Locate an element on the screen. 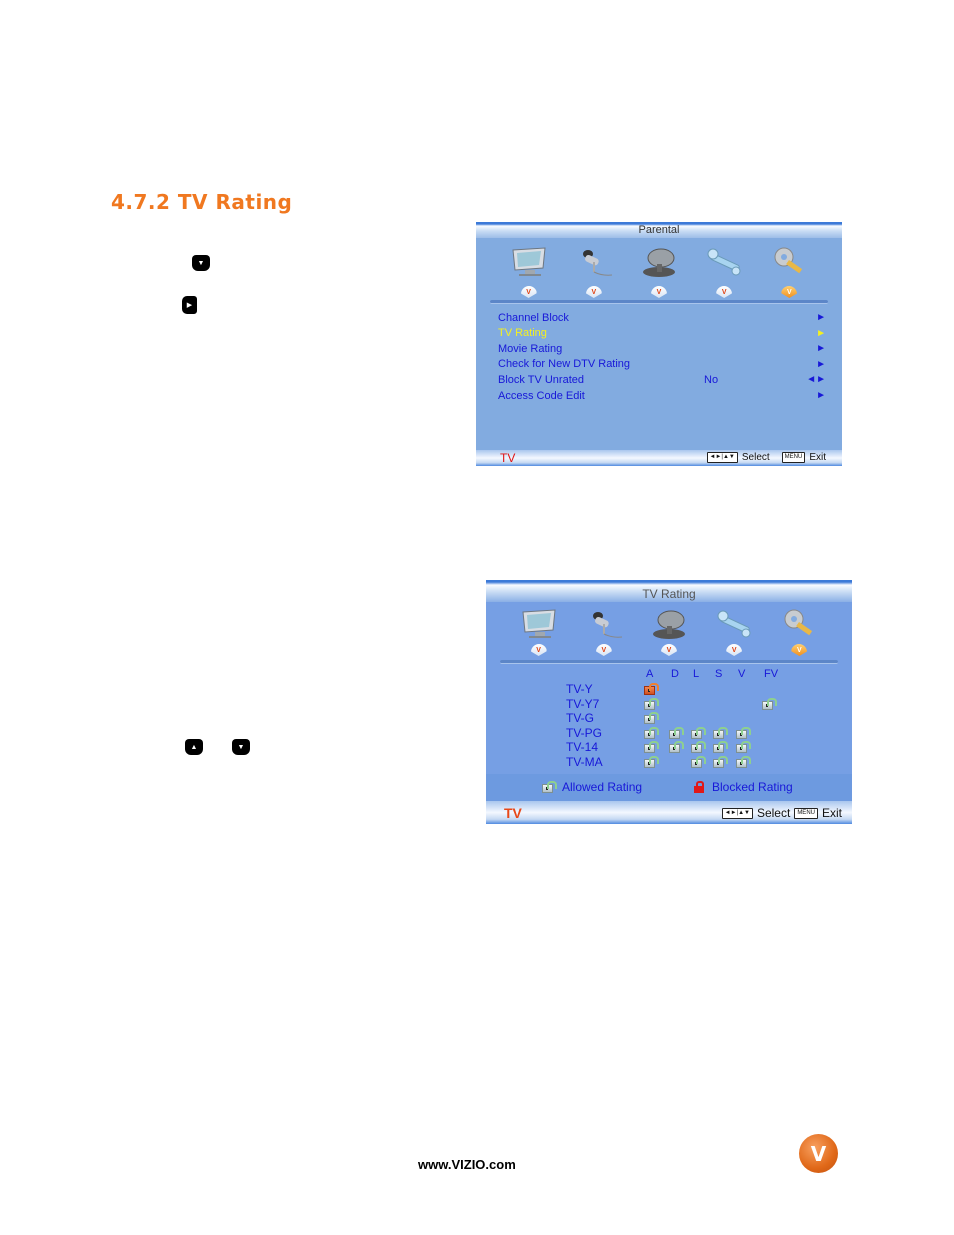 Image resolution: width=954 pixels, height=1235 pixels. rating-row-label: TV-PG is located at coordinates (584, 732).